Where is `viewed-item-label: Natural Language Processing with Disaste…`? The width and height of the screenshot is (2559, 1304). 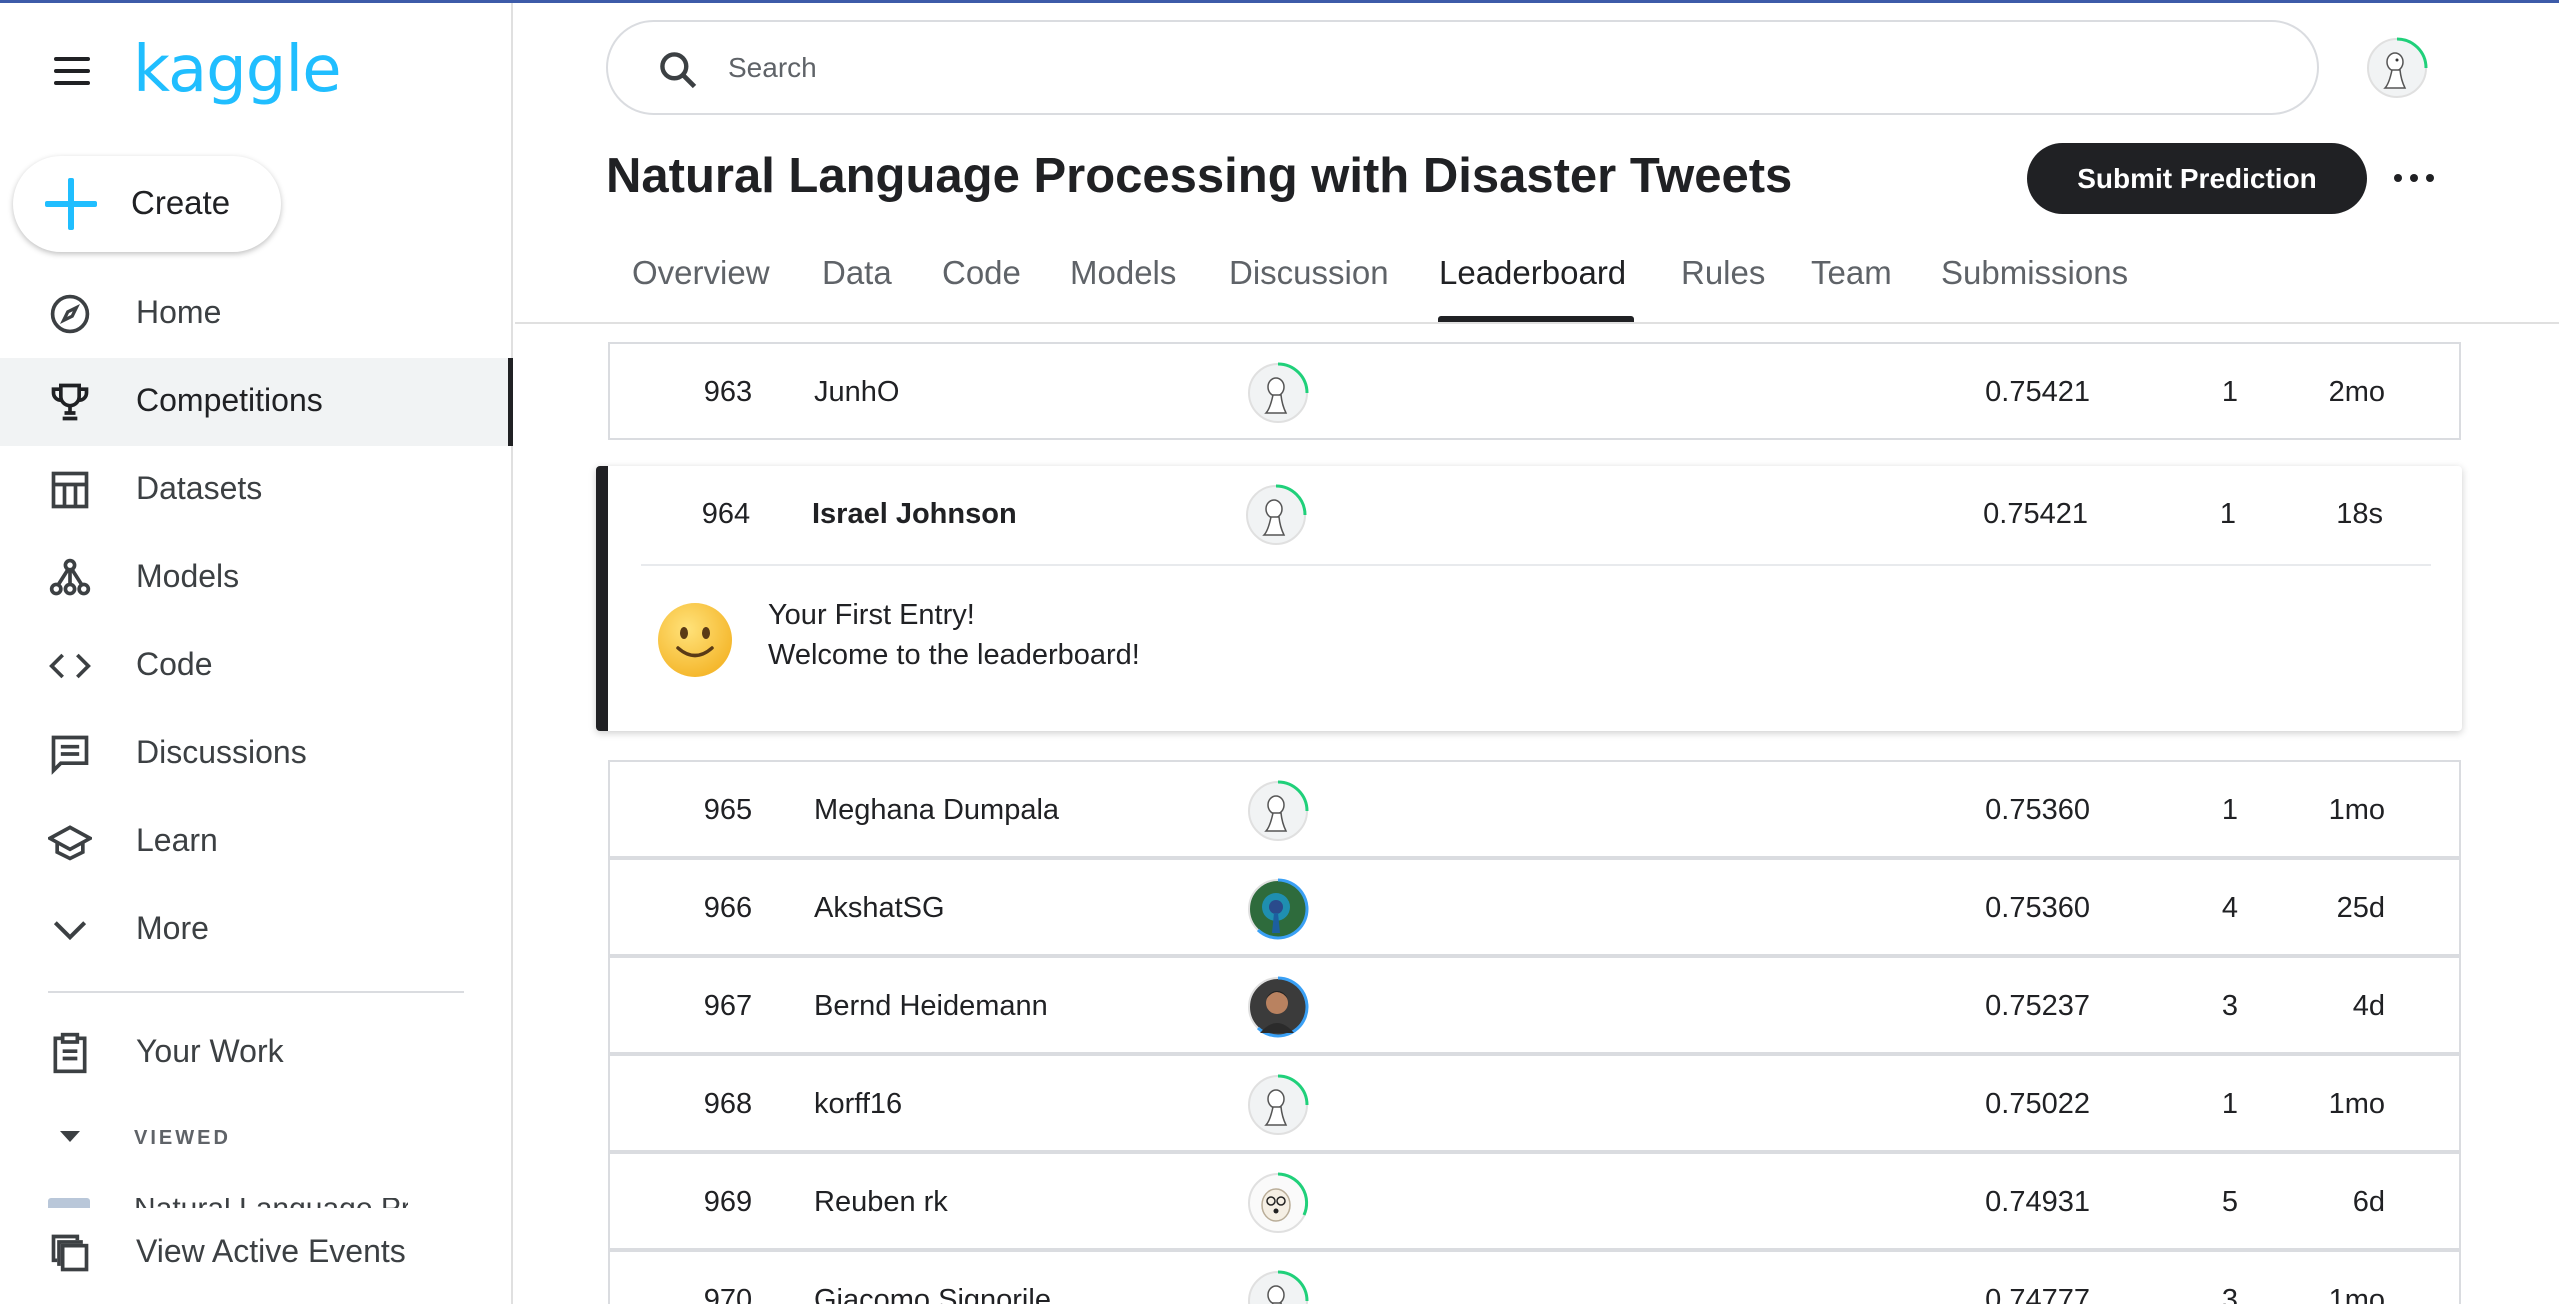 viewed-item-label: Natural Language Processing with Disaste… is located at coordinates (271, 1203).